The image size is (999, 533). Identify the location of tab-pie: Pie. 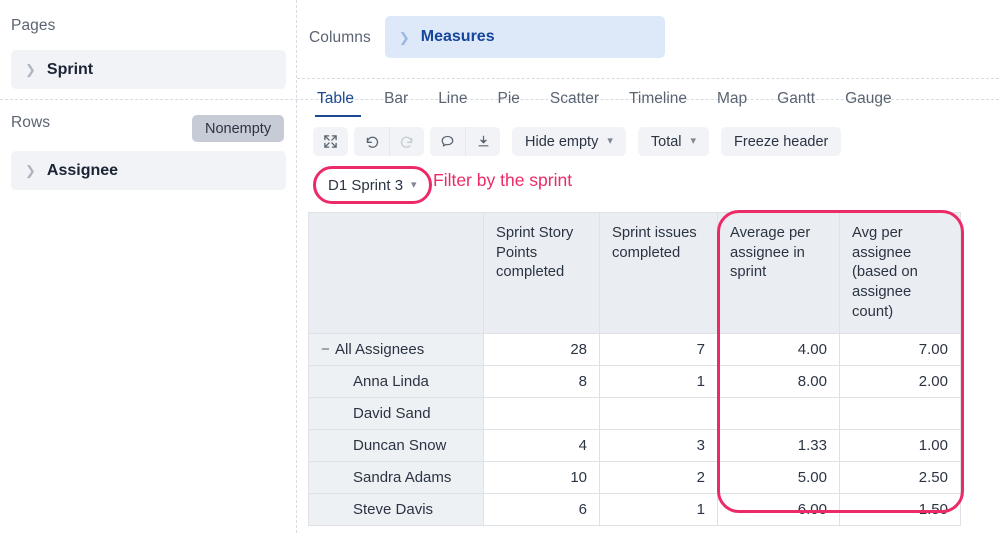
(509, 102).